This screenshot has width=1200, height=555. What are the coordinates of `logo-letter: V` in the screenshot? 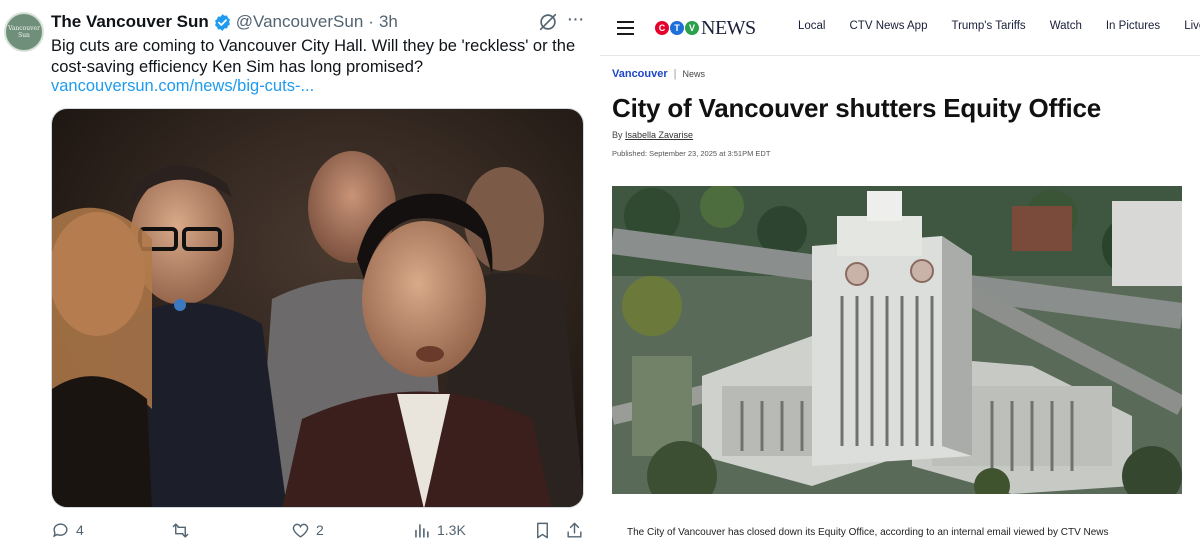 It's located at (692, 28).